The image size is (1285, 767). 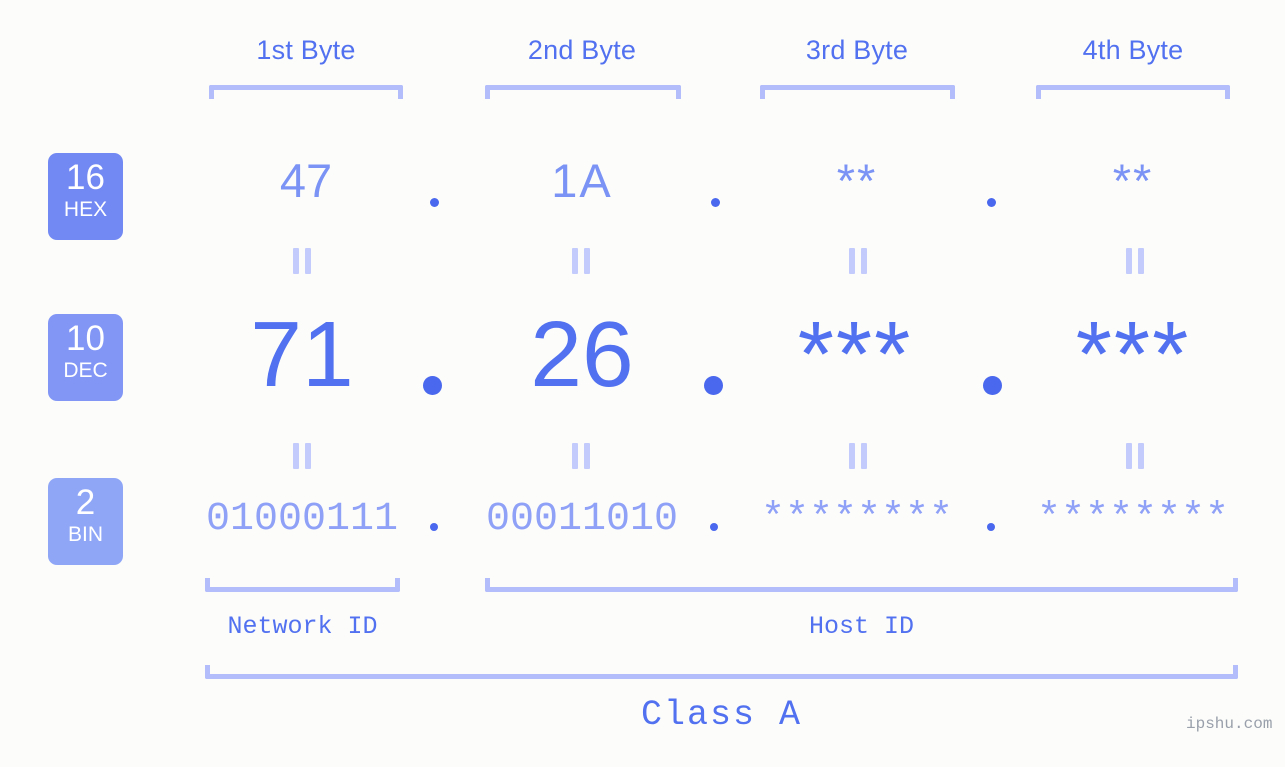 What do you see at coordinates (1229, 724) in the screenshot?
I see `site-watermark: ipshu.com` at bounding box center [1229, 724].